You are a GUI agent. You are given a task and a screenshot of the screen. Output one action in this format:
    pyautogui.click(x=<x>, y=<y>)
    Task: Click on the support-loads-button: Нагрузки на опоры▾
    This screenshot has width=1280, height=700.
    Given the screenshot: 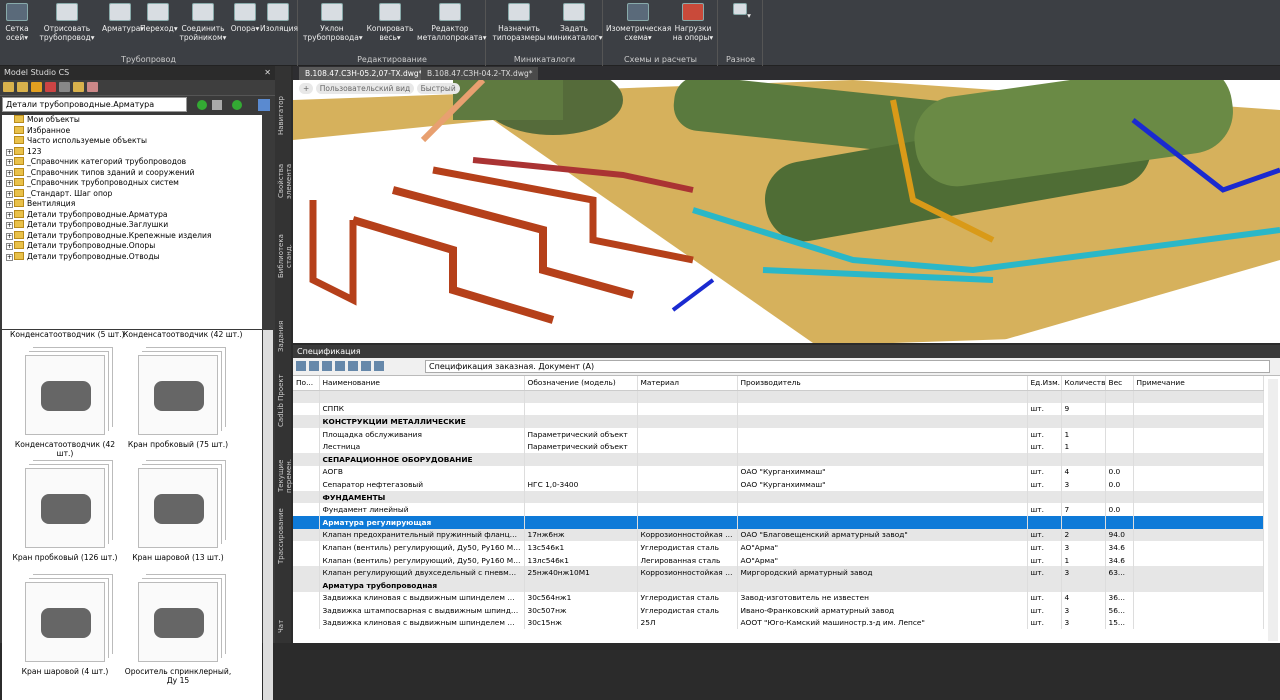 What is the action you would take?
    pyautogui.click(x=693, y=22)
    